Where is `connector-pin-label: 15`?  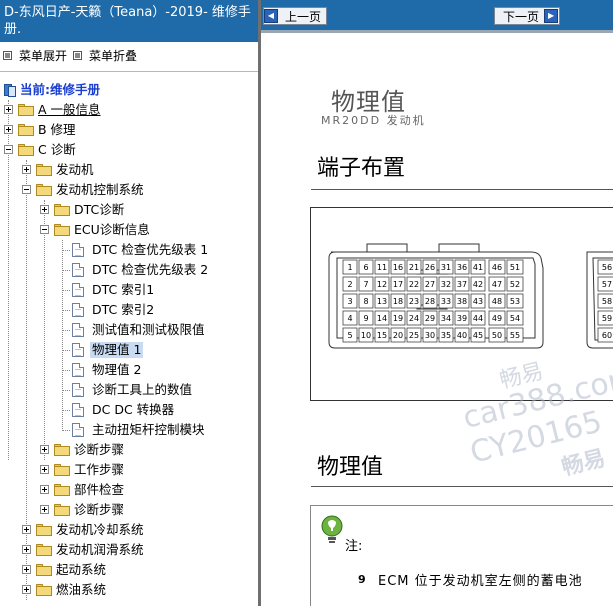 connector-pin-label: 15 is located at coordinates (382, 335).